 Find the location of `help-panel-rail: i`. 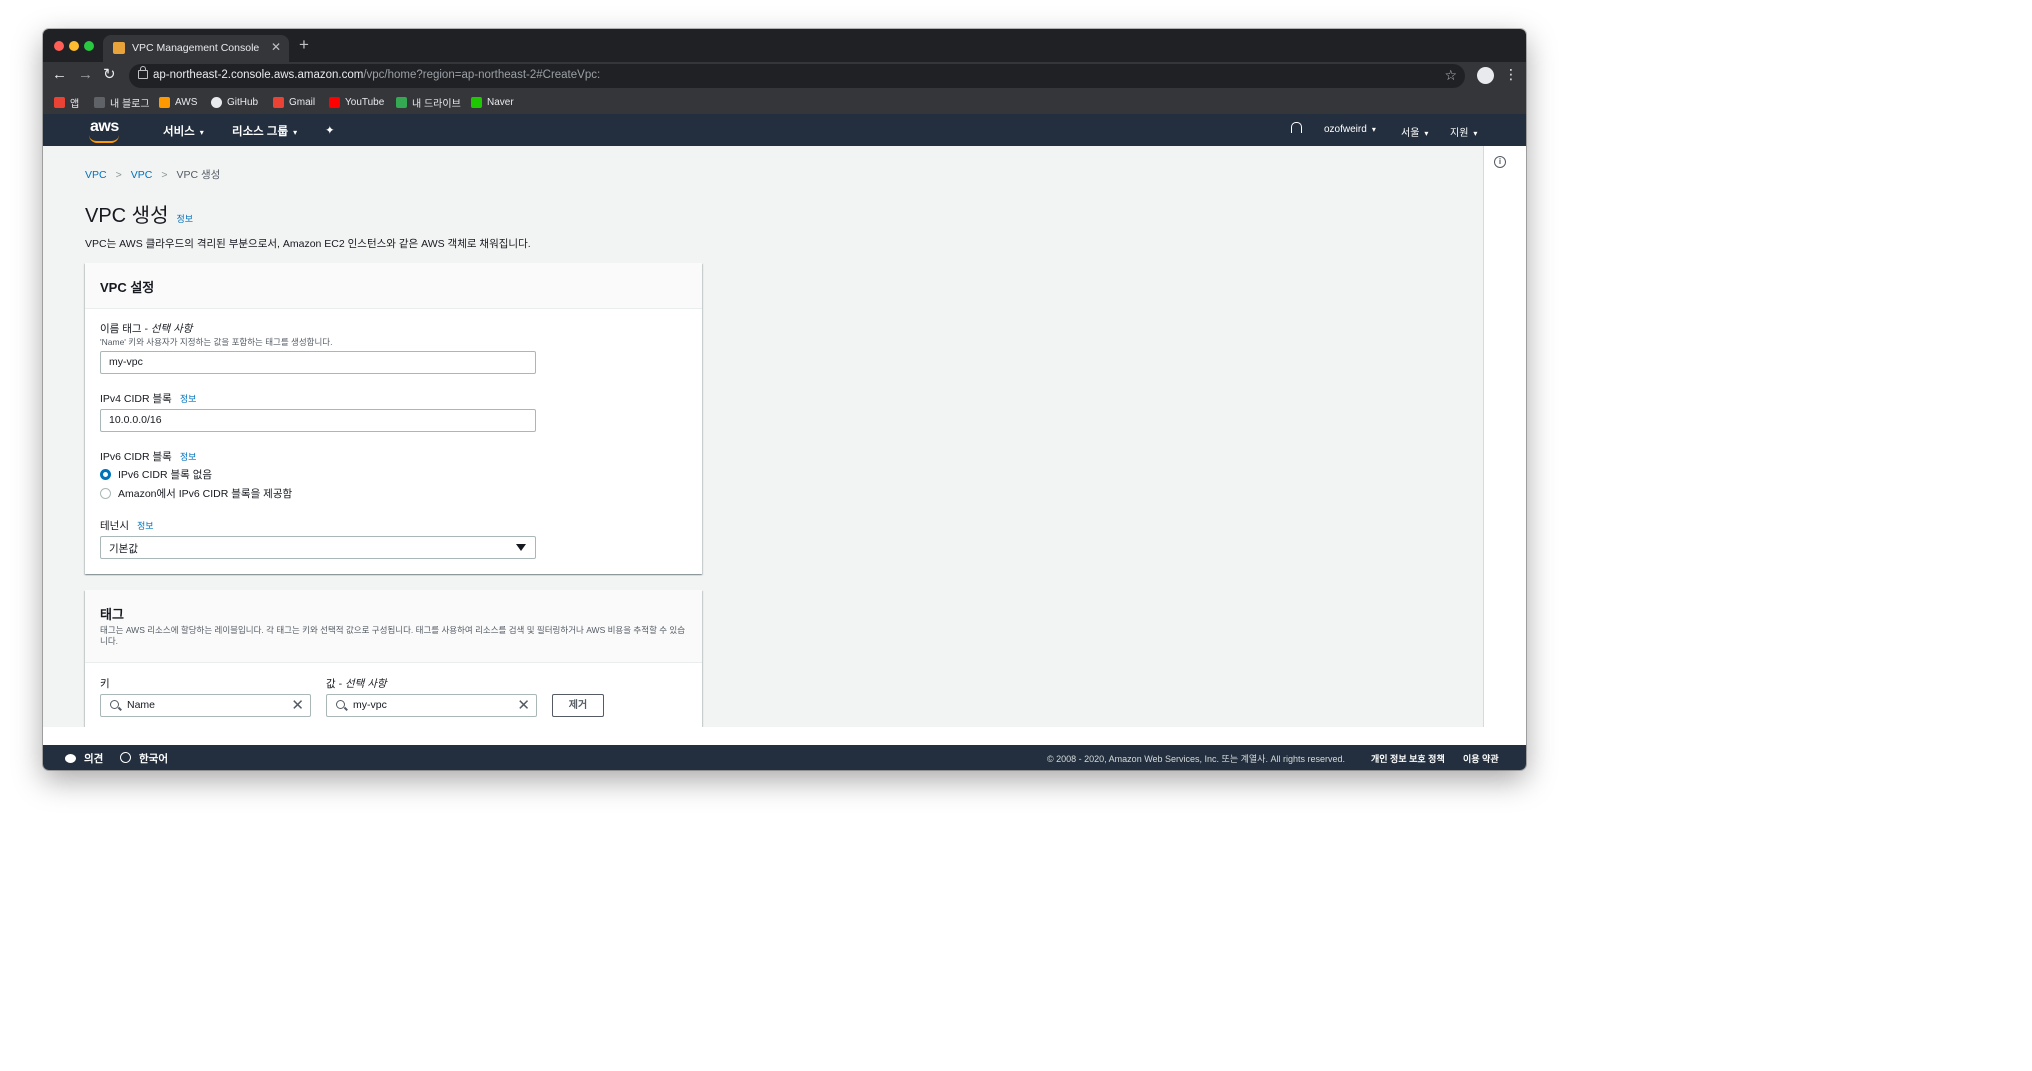

help-panel-rail: i is located at coordinates (1504, 436).